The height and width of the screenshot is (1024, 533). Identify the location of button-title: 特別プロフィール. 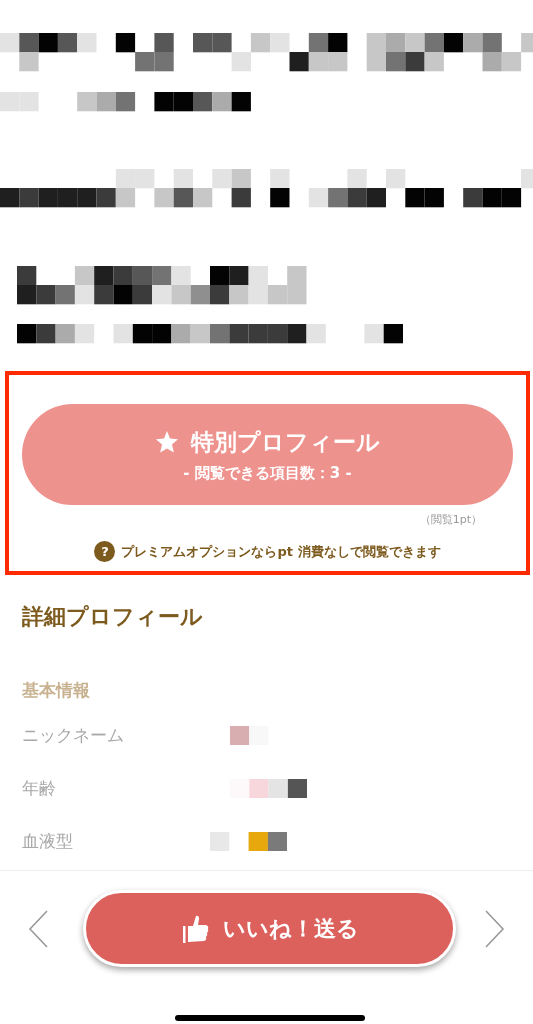
(285, 442).